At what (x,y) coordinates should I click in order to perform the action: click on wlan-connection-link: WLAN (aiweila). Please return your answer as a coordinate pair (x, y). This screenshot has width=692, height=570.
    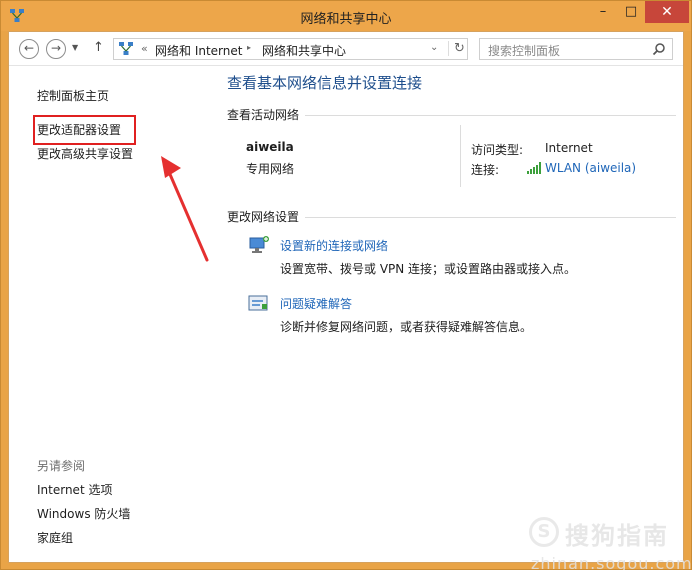
    Looking at the image, I should click on (590, 168).